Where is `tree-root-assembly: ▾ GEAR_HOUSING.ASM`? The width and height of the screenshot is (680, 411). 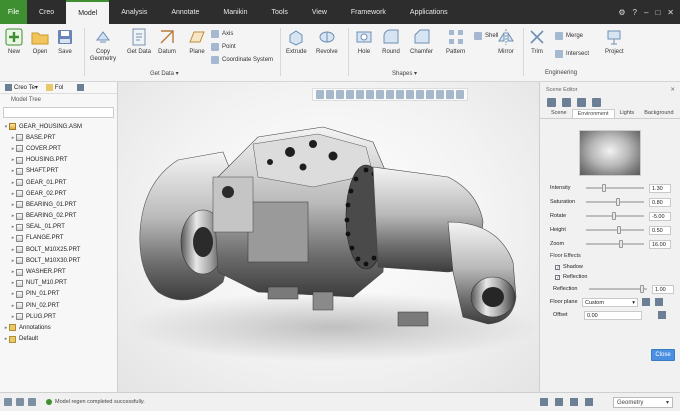
tree-root-assembly: ▾ GEAR_HOUSING.ASM is located at coordinates (58, 126).